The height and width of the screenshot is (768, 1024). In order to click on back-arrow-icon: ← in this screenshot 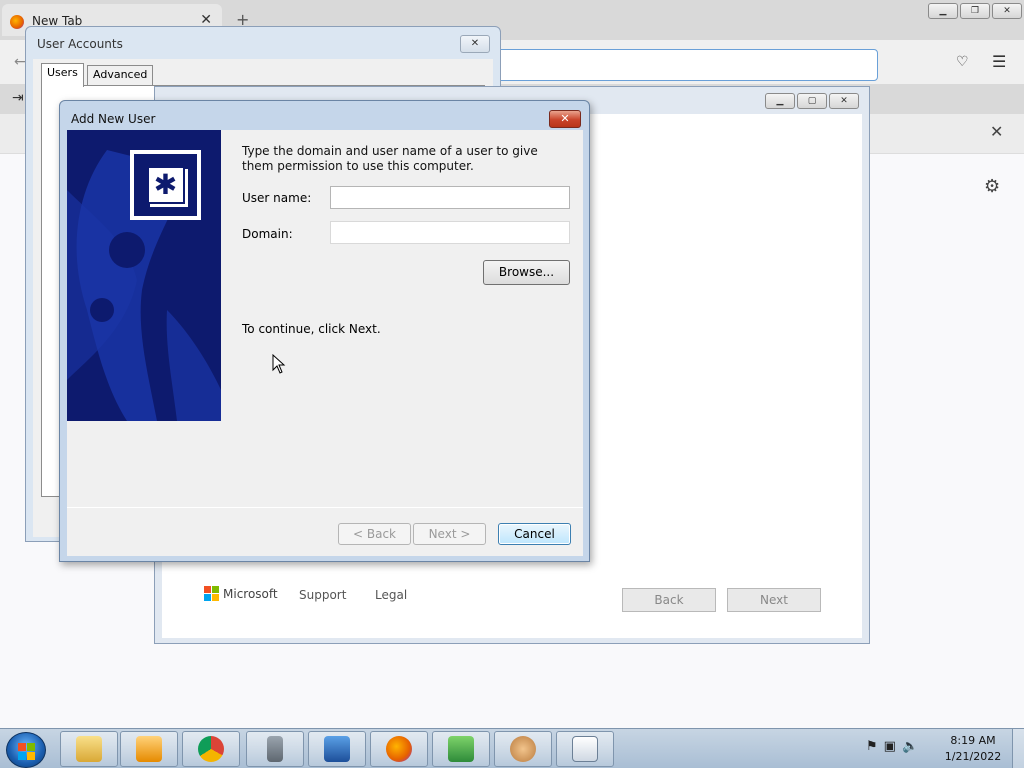, I will do `click(20, 62)`.